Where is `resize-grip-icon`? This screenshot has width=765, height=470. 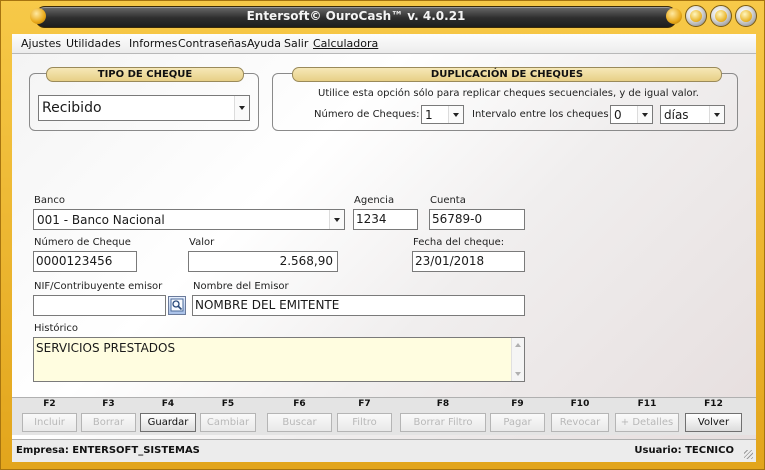
resize-grip-icon is located at coordinates (748, 454).